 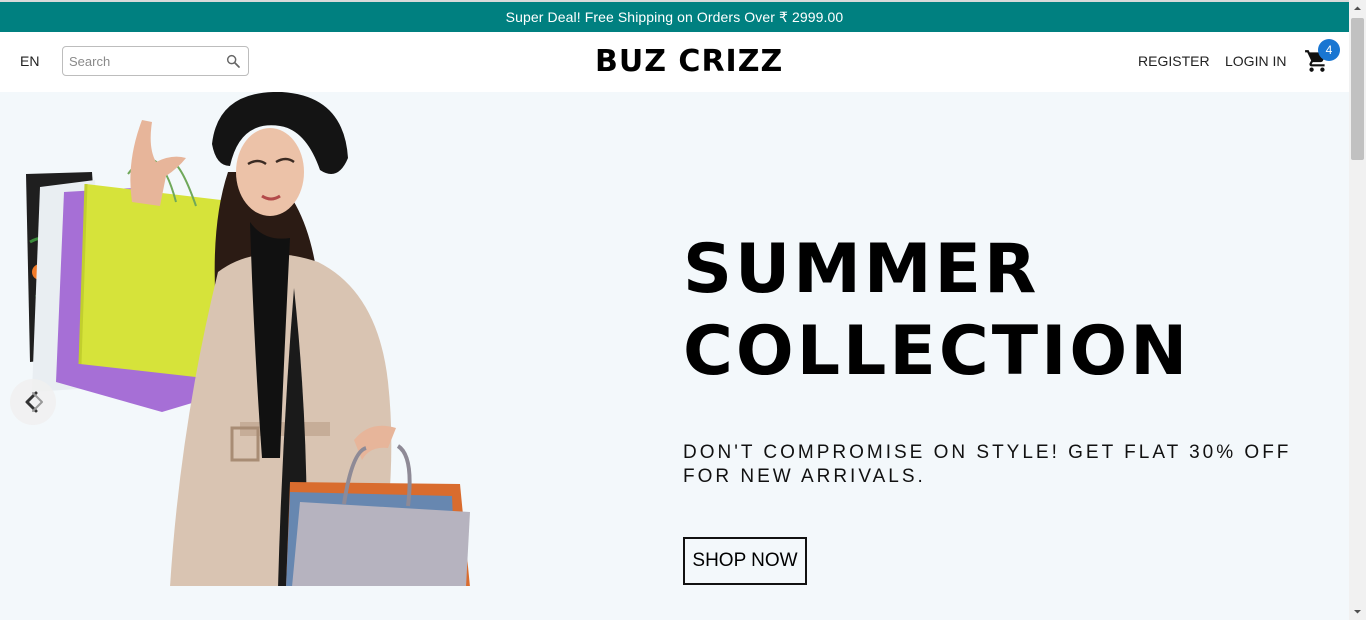 What do you see at coordinates (29, 61) in the screenshot?
I see `language-selector: EN` at bounding box center [29, 61].